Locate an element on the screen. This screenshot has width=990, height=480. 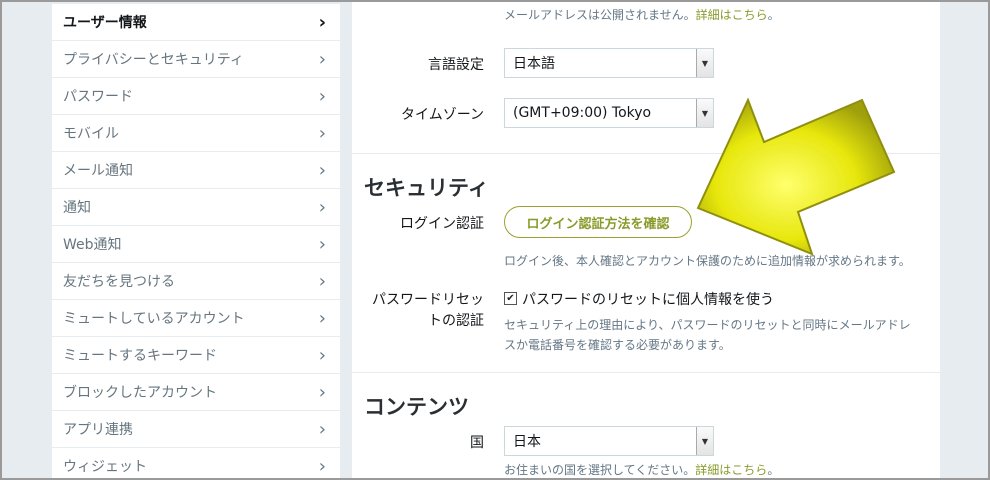
language-select: 日本語 ▼ is located at coordinates (609, 63).